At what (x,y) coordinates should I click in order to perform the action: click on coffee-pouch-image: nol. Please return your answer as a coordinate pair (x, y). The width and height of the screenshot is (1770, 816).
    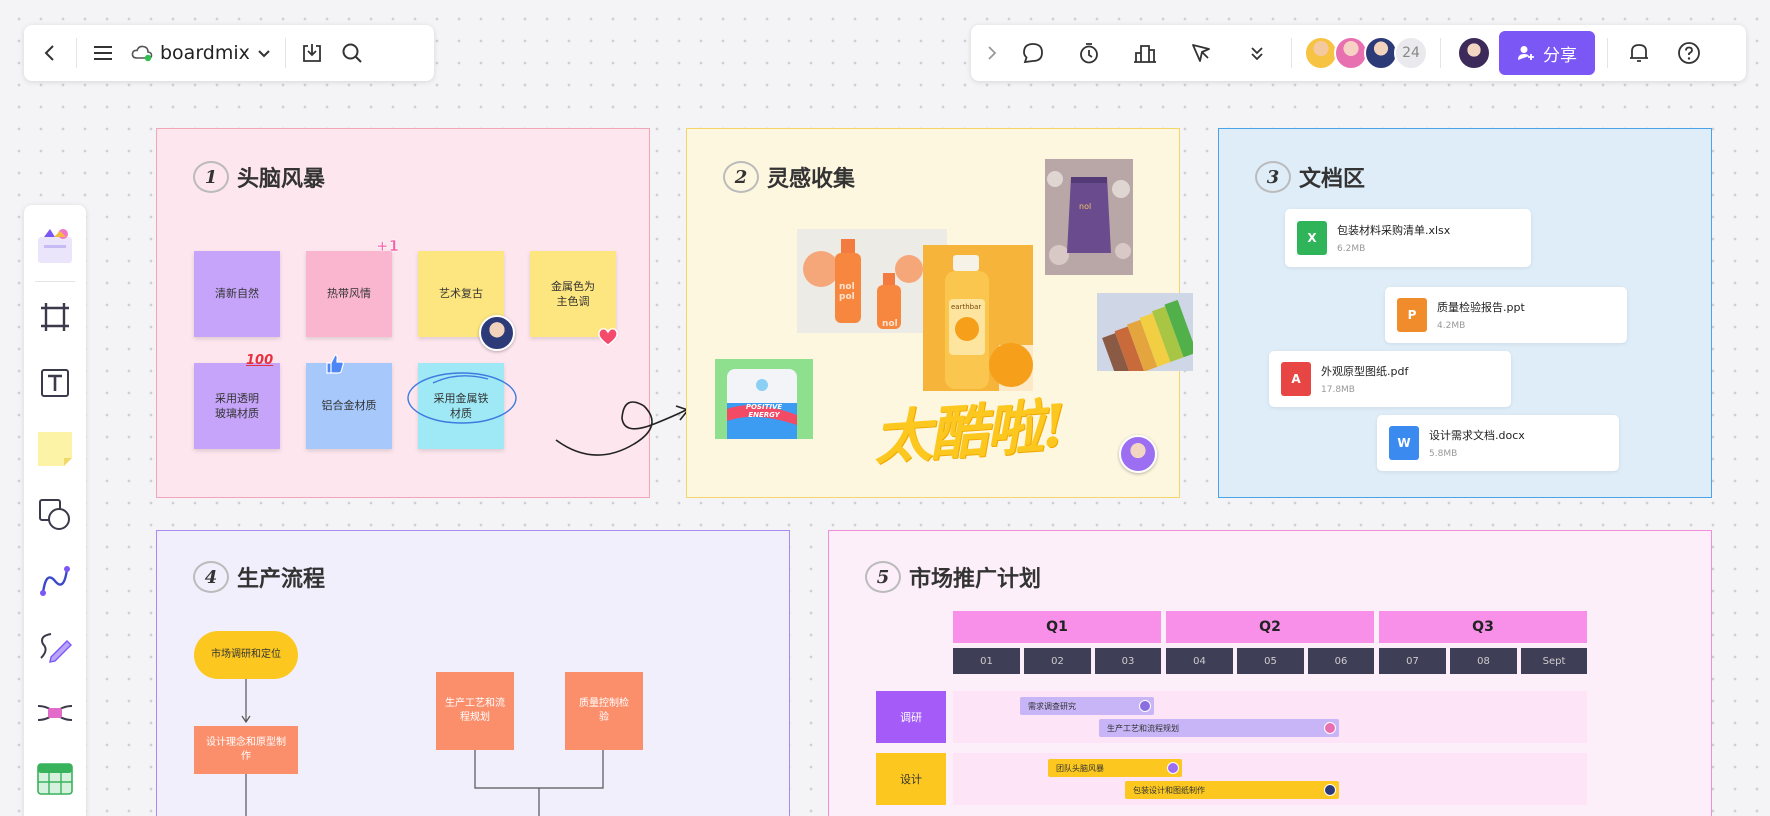
    Looking at the image, I should click on (1089, 217).